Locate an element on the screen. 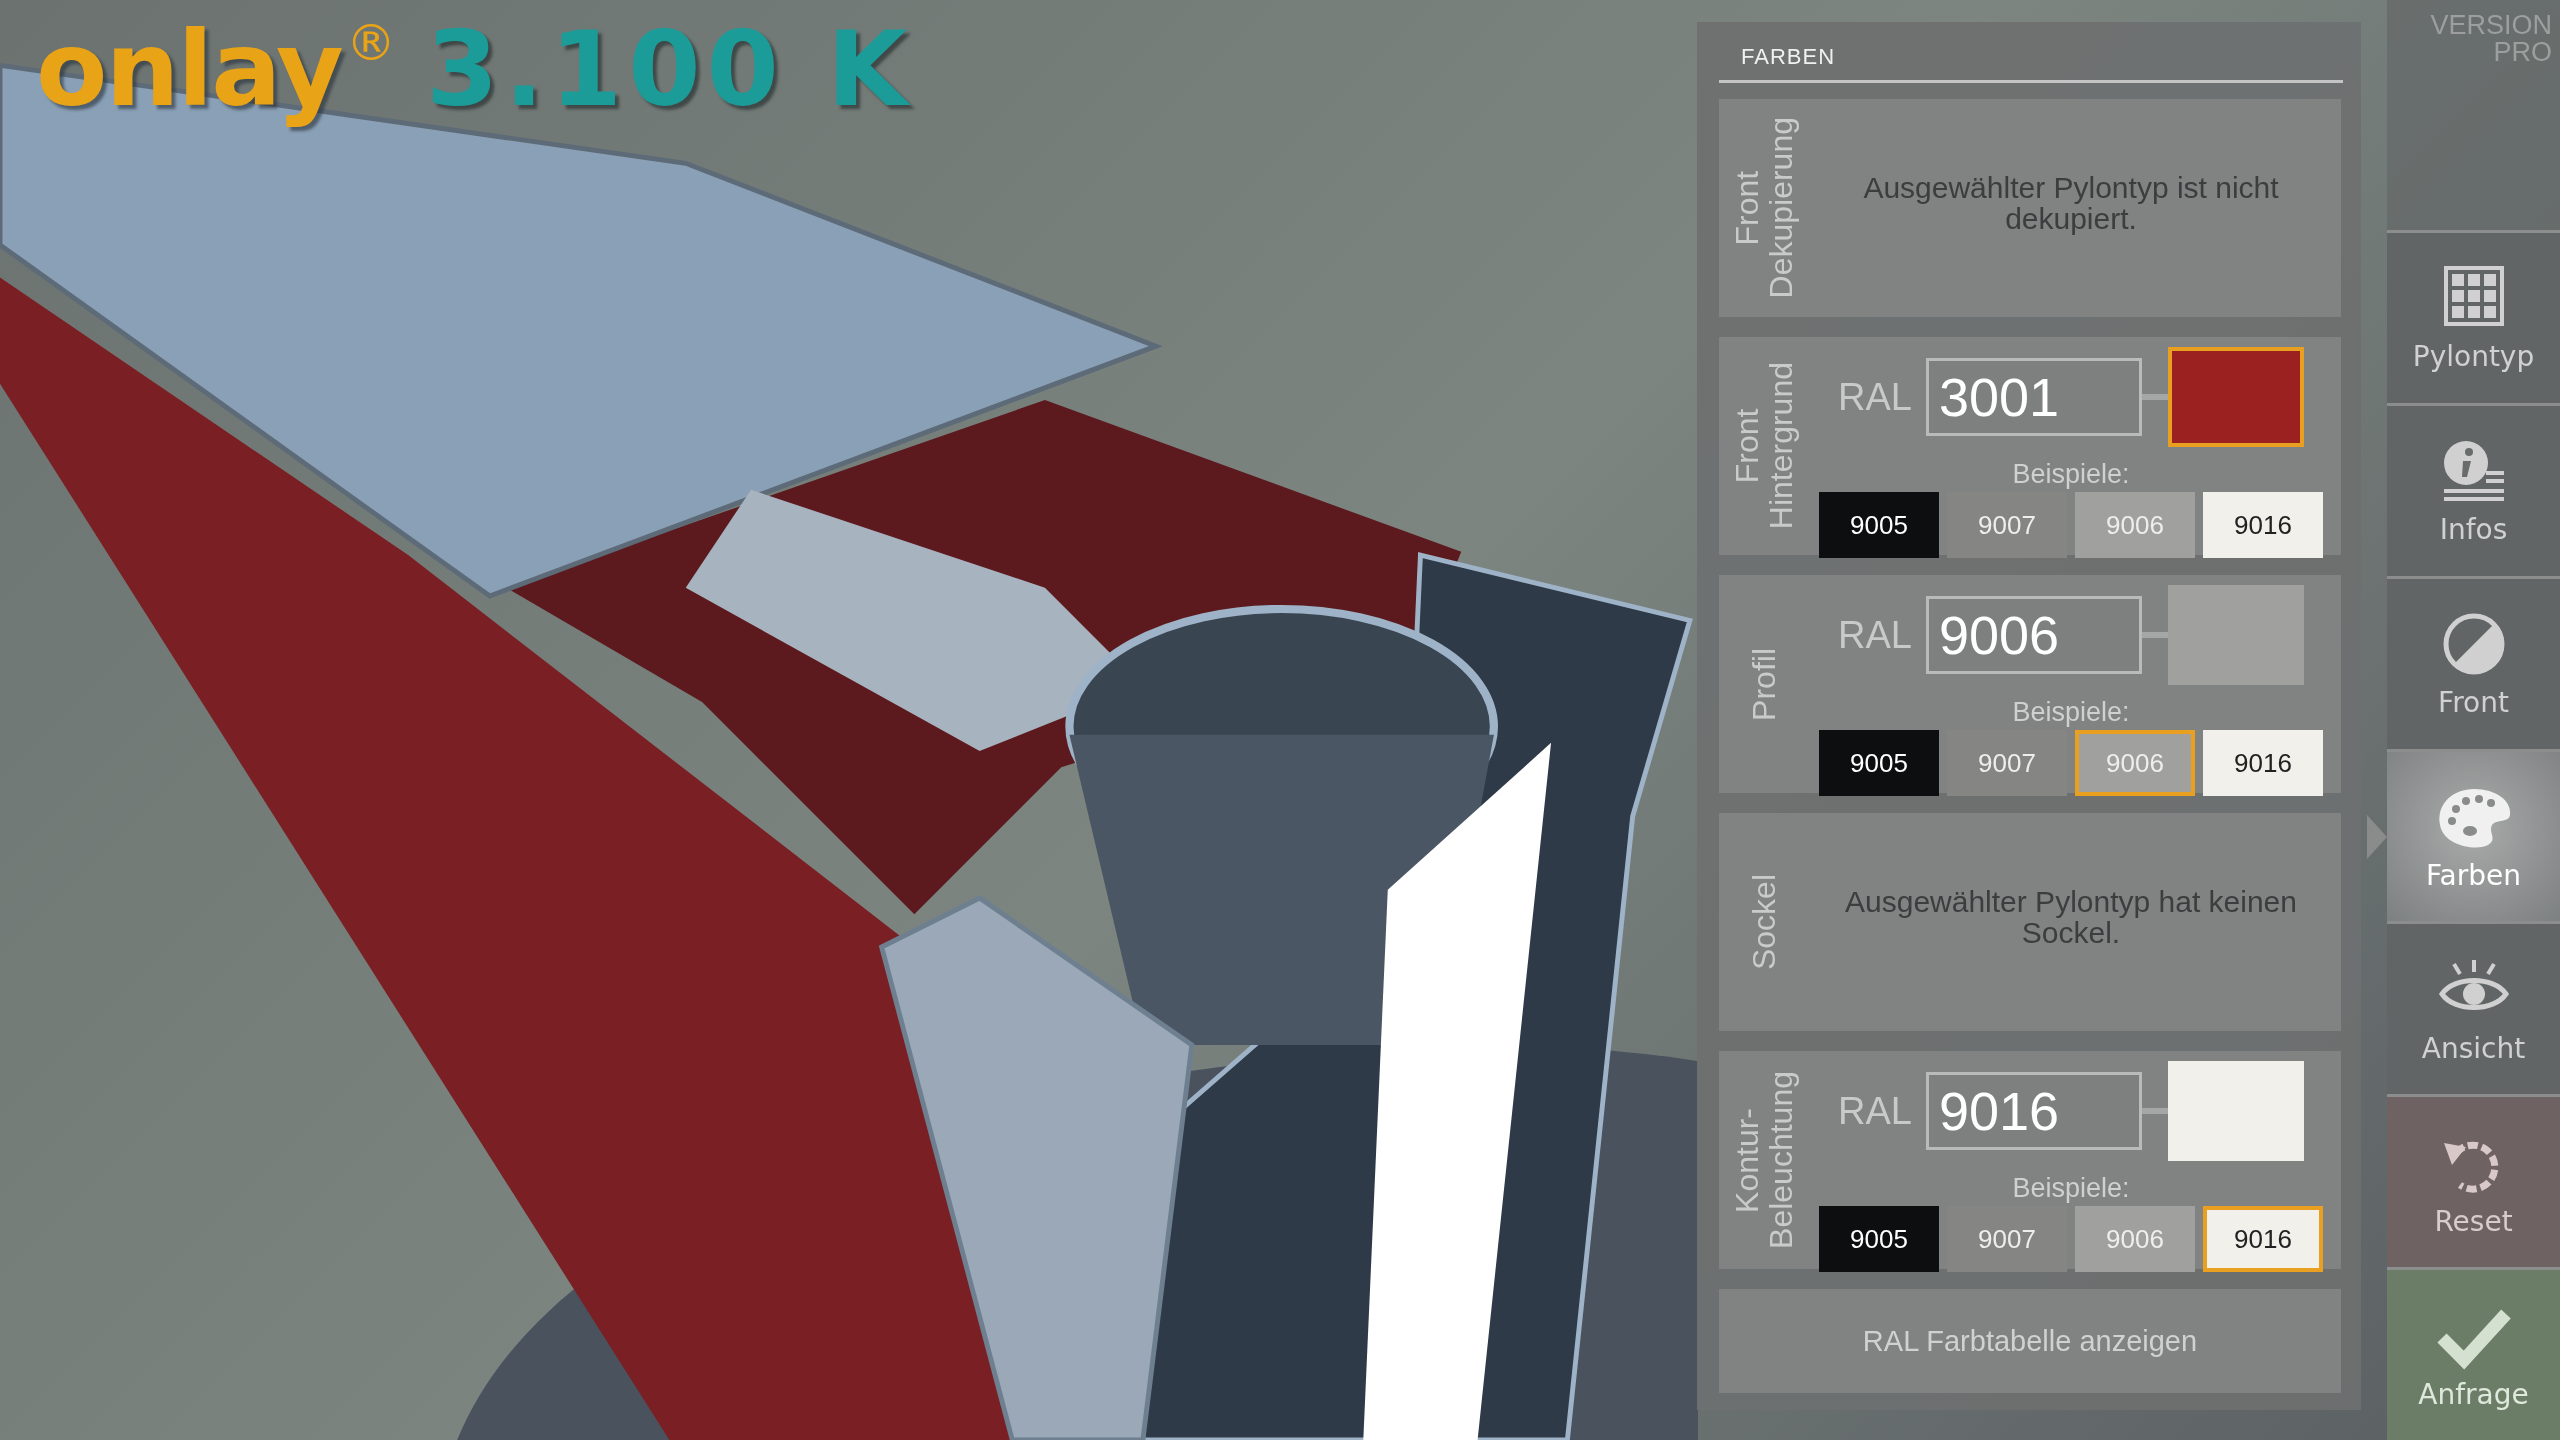  ral-table-button: RAL Farbtabelle anzeigen is located at coordinates (2030, 1341).